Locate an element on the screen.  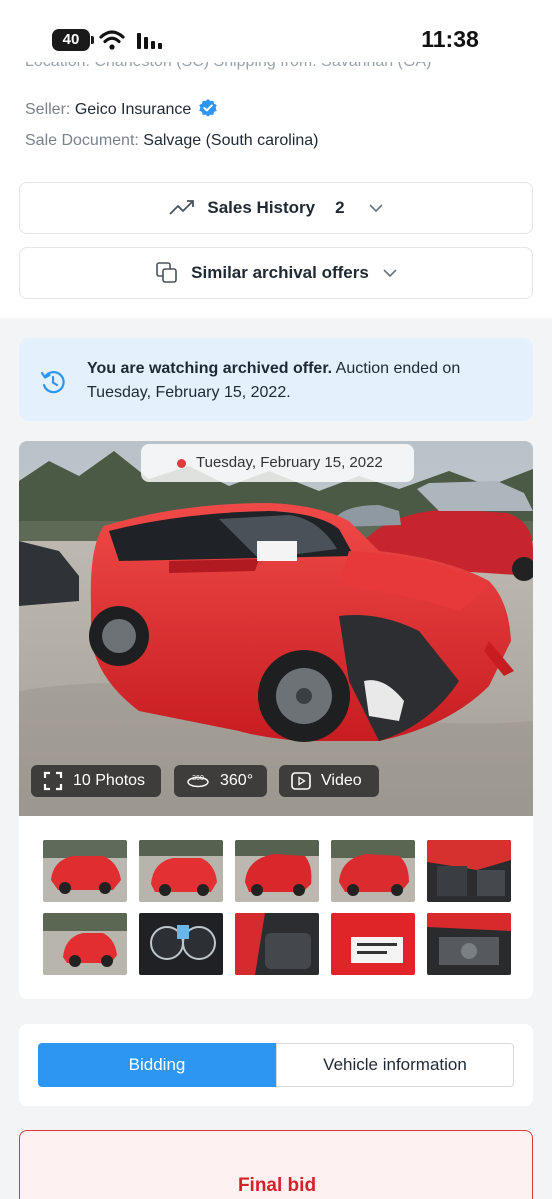
view-360-button: 360 360° is located at coordinates (220, 781).